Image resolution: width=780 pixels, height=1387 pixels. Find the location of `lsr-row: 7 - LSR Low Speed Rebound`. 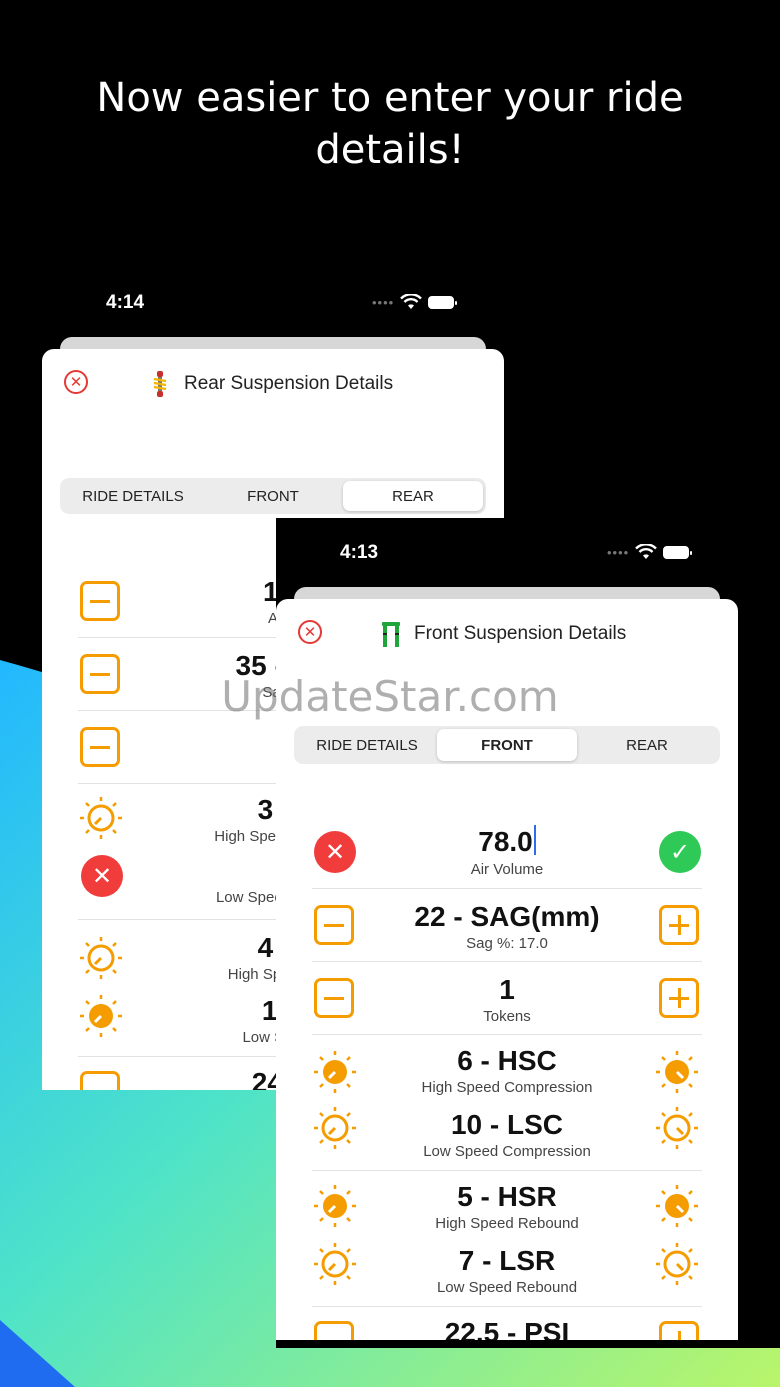

lsr-row: 7 - LSR Low Speed Rebound is located at coordinates (507, 1271).